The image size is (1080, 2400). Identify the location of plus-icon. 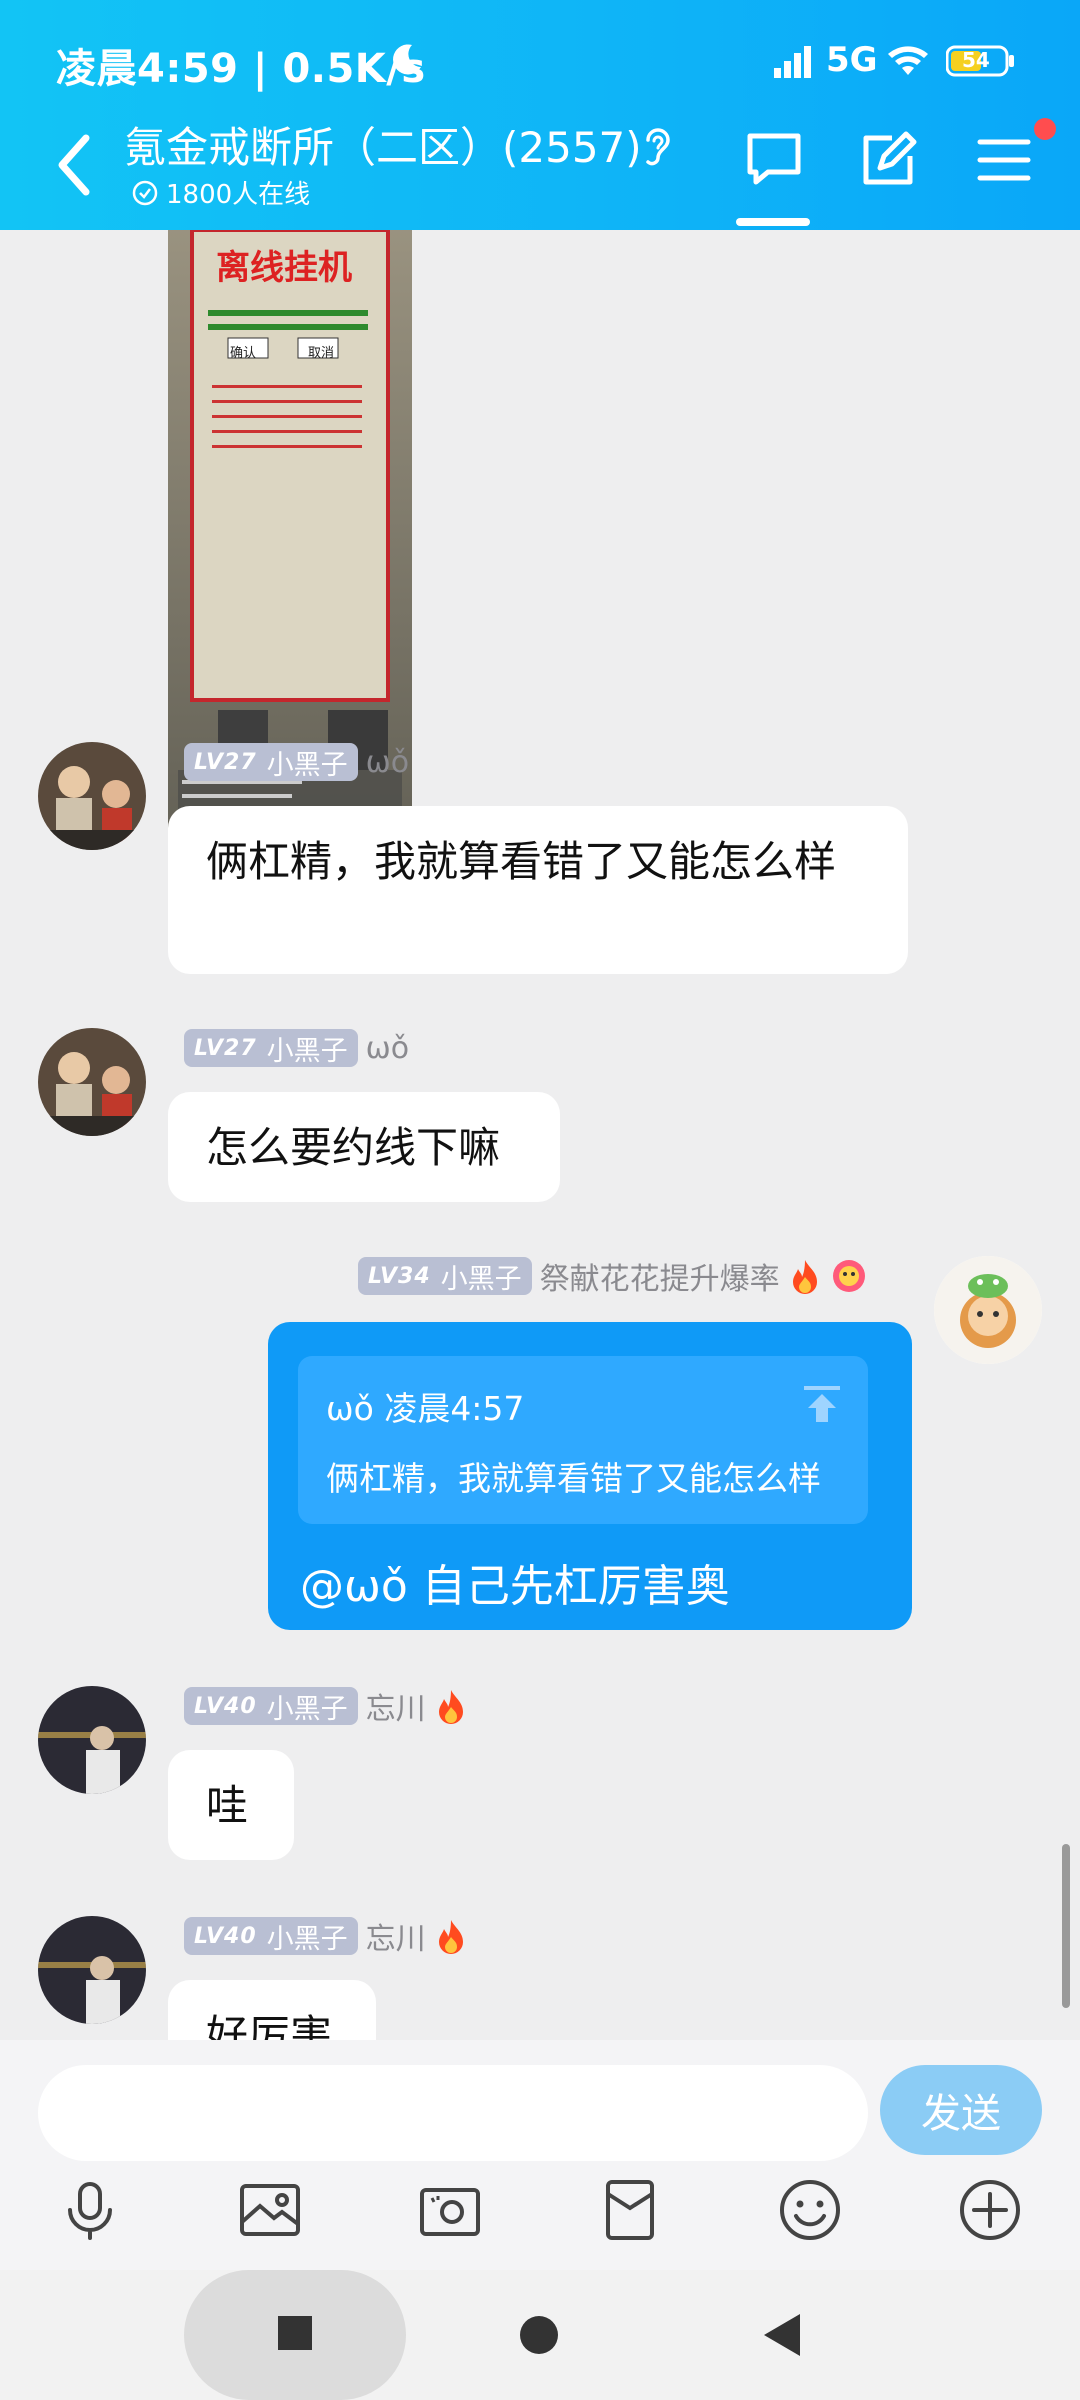
(990, 2210).